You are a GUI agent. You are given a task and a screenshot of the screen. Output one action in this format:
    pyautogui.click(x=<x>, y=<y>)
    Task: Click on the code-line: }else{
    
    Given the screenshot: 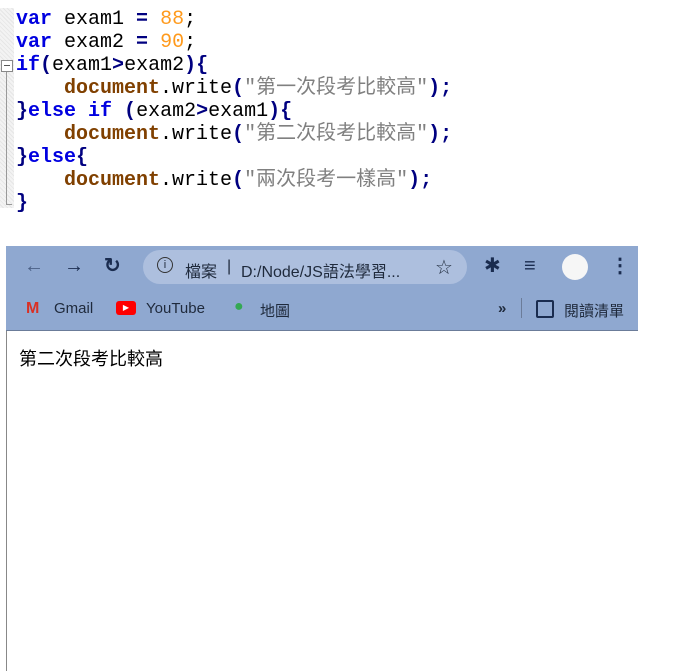 What is the action you would take?
    pyautogui.click(x=234, y=157)
    